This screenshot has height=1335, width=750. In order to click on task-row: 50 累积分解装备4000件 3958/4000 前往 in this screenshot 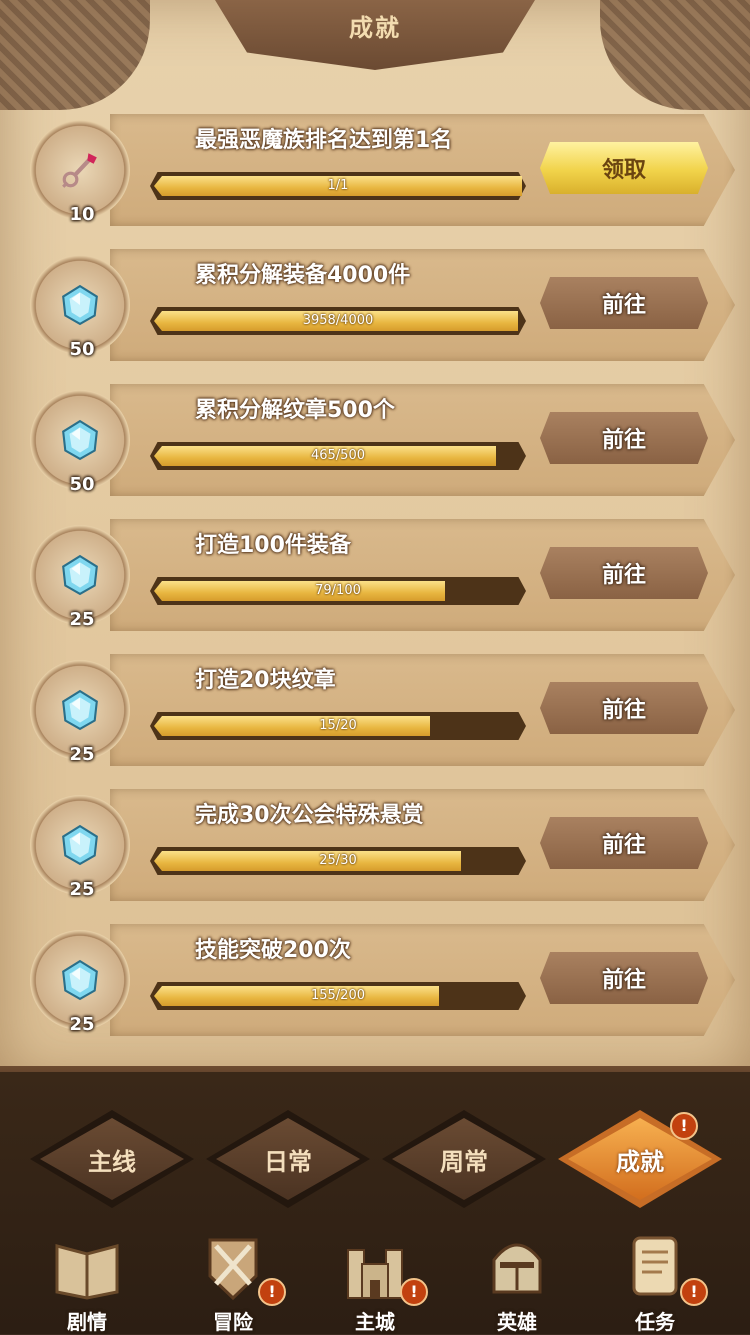, I will do `click(375, 307)`.